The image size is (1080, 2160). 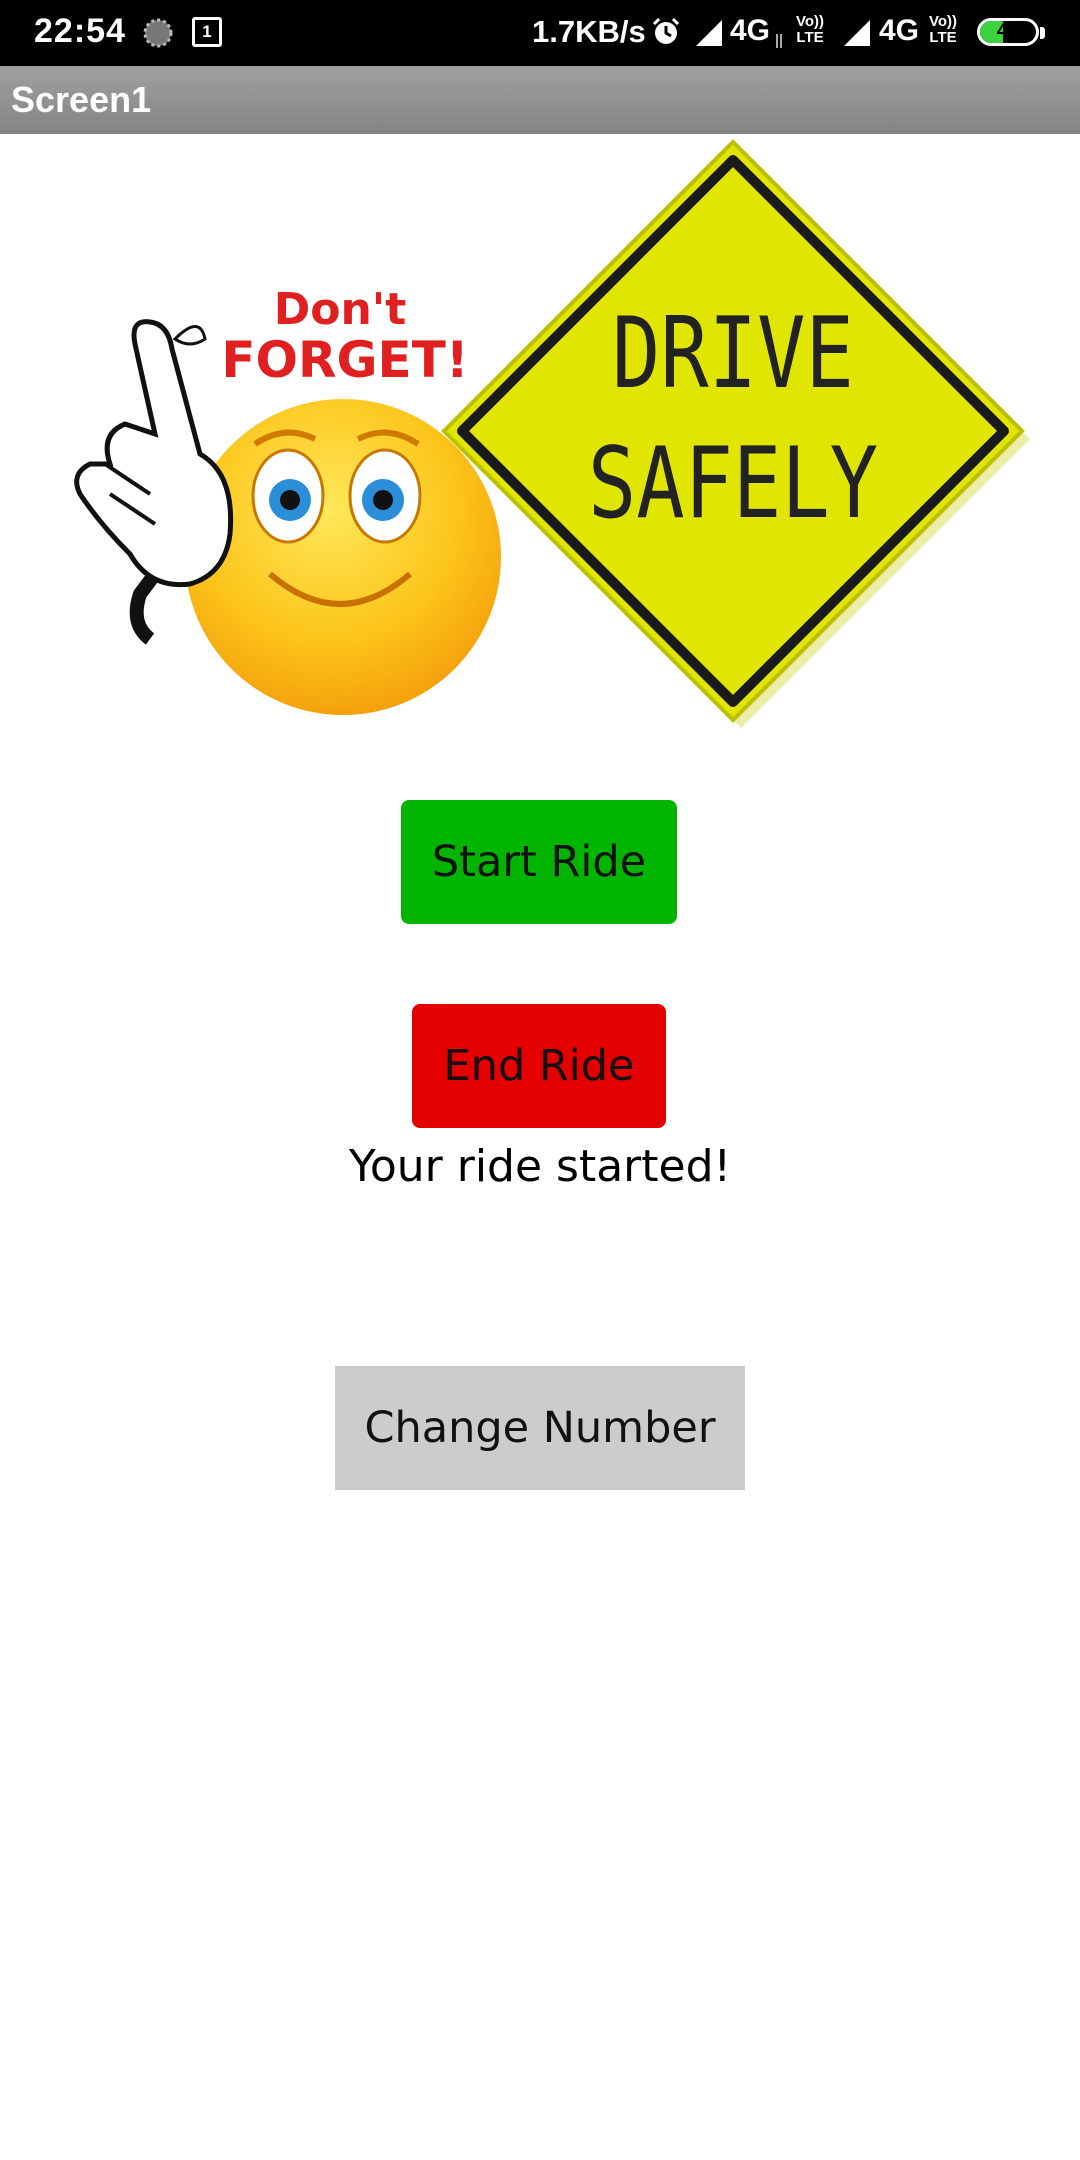 I want to click on status-time: 22:54, so click(x=80, y=31).